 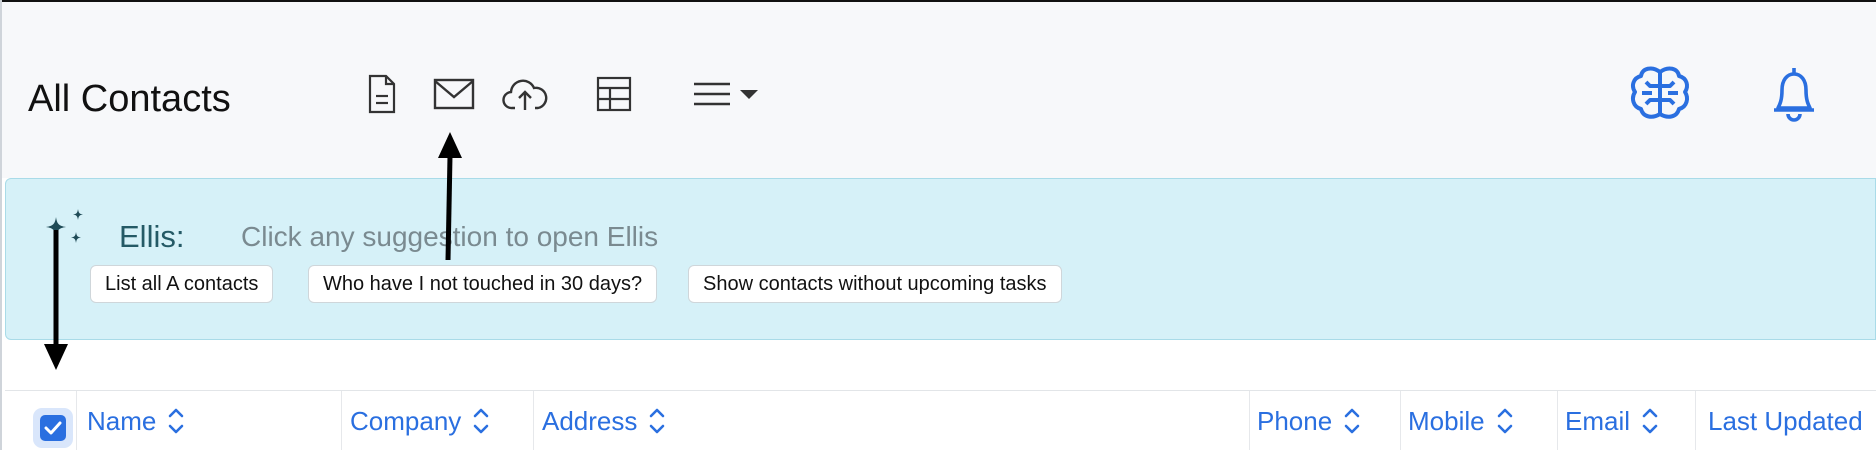 I want to click on column-label: Name, so click(x=122, y=420).